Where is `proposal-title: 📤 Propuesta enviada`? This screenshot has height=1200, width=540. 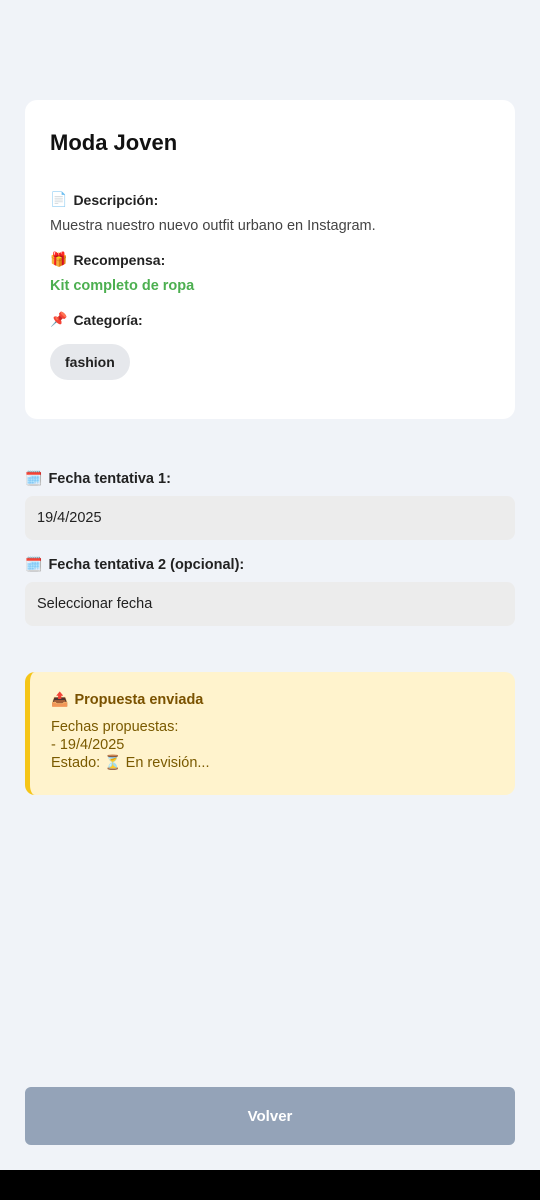
proposal-title: 📤 Propuesta enviada is located at coordinates (272, 700).